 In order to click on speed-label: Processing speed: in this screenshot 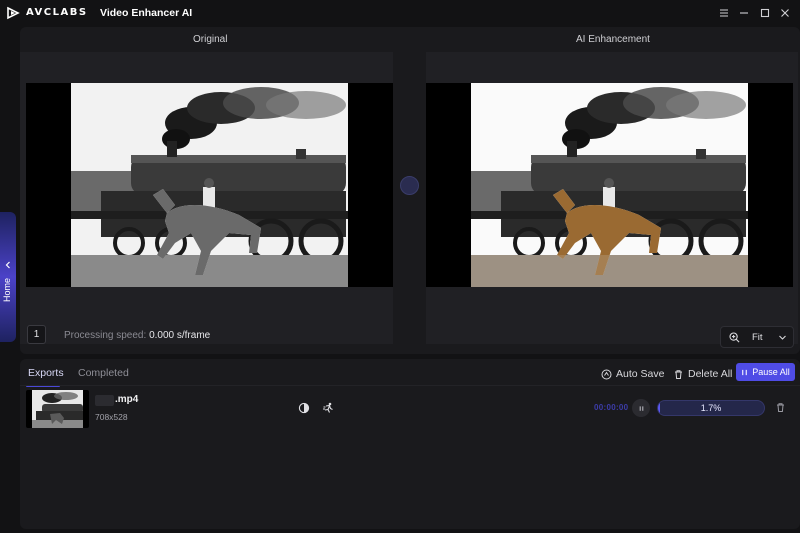, I will do `click(105, 335)`.